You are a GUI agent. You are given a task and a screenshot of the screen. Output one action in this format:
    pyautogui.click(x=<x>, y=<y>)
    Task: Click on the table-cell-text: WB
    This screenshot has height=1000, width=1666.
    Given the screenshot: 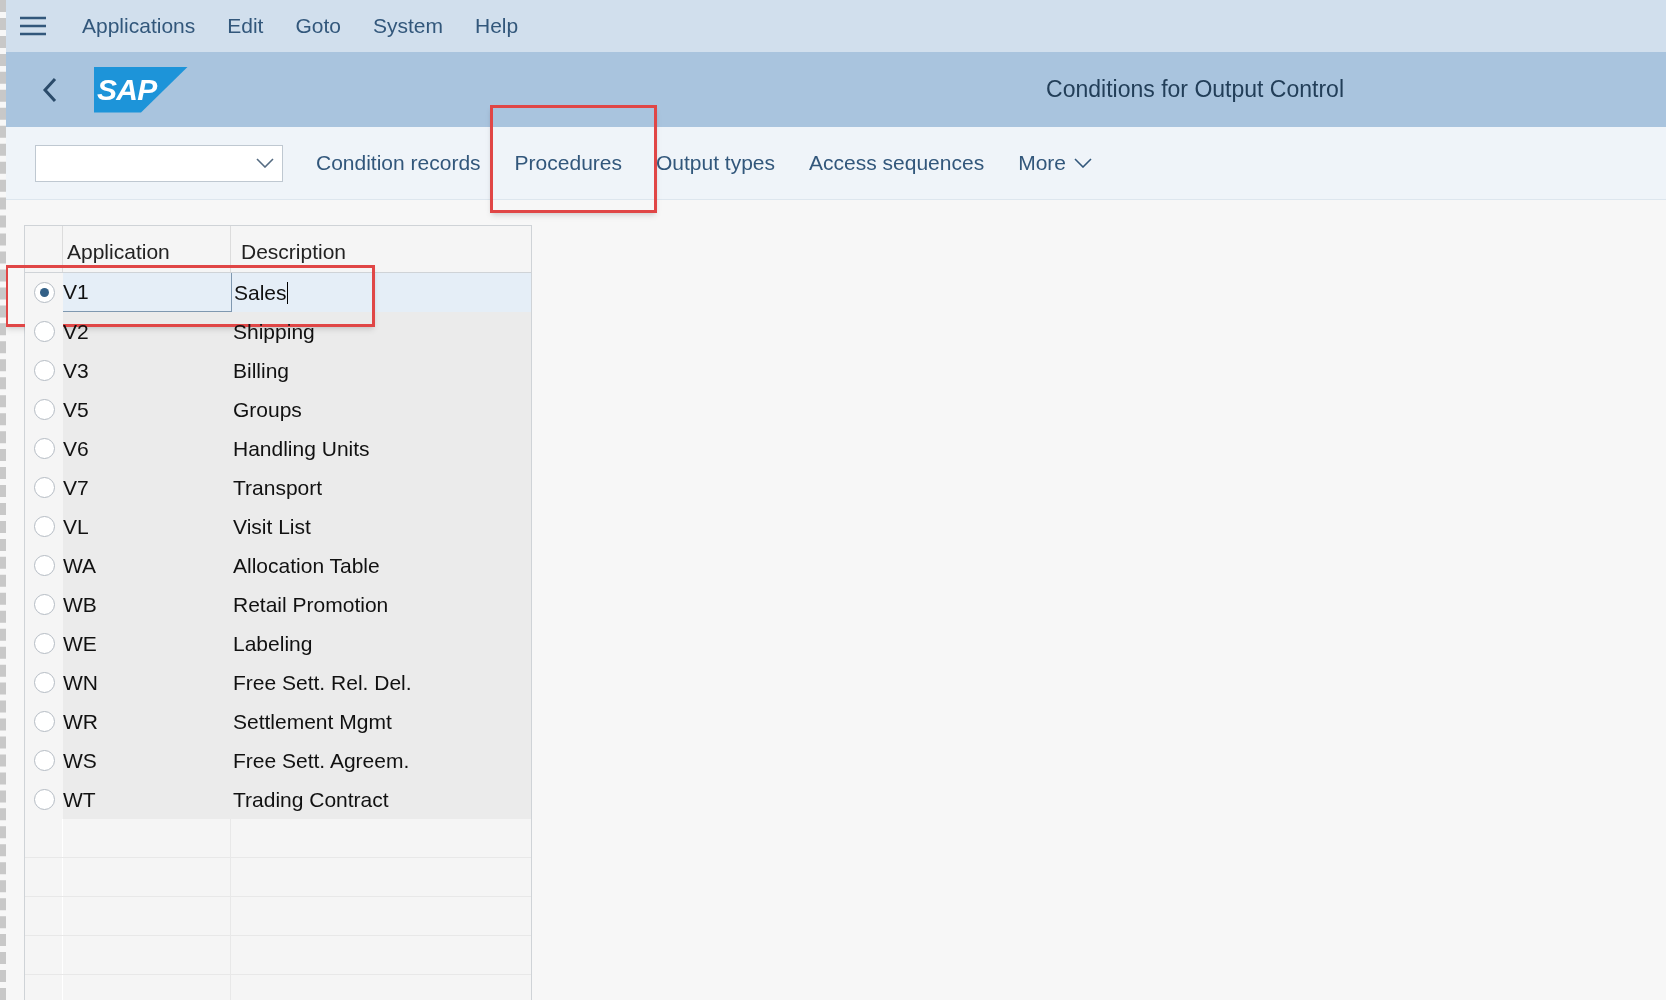 What is the action you would take?
    pyautogui.click(x=80, y=604)
    